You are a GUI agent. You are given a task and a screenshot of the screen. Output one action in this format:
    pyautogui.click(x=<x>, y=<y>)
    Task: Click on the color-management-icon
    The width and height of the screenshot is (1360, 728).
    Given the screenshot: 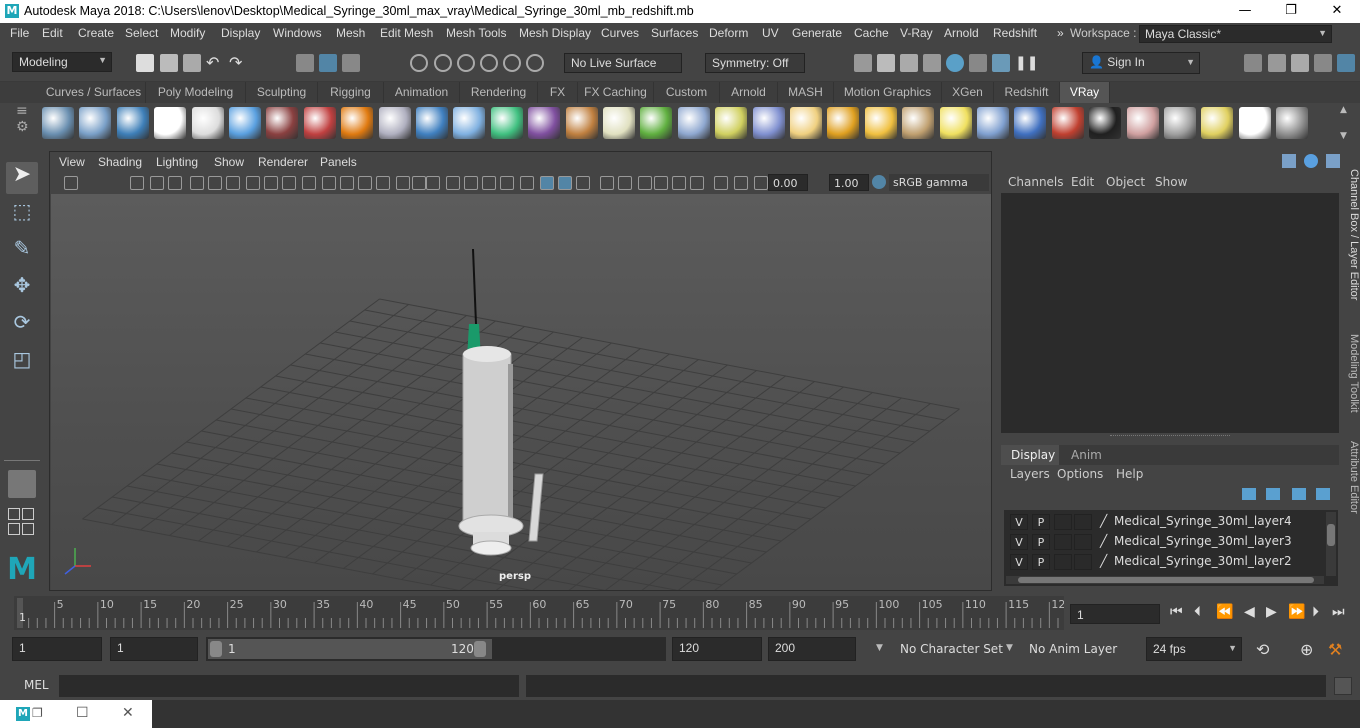 What is the action you would take?
    pyautogui.click(x=879, y=182)
    